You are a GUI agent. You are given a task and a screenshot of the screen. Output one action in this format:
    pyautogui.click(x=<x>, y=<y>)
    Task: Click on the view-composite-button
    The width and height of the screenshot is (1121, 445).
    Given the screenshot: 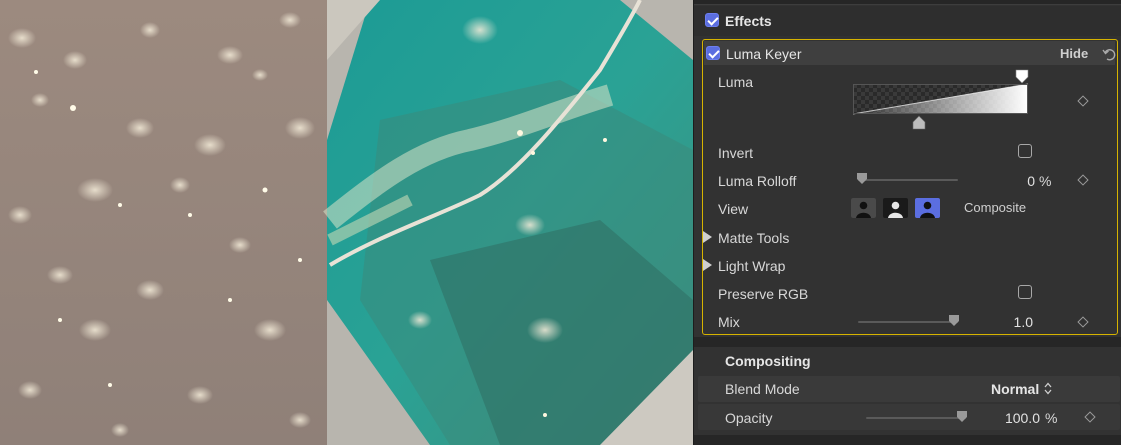 What is the action you would take?
    pyautogui.click(x=927, y=208)
    